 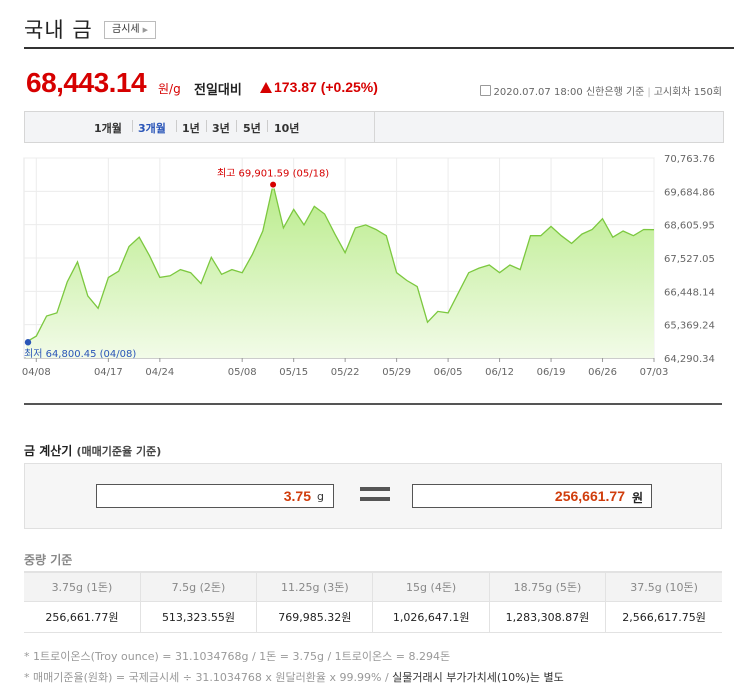 What do you see at coordinates (602, 372) in the screenshot?
I see `x-tick-label: 06/26` at bounding box center [602, 372].